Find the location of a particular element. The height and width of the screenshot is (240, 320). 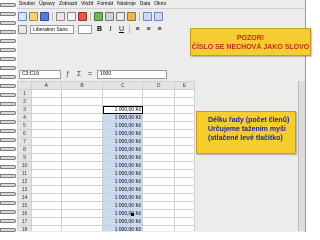

row-header: 16 is located at coordinates (24, 213).